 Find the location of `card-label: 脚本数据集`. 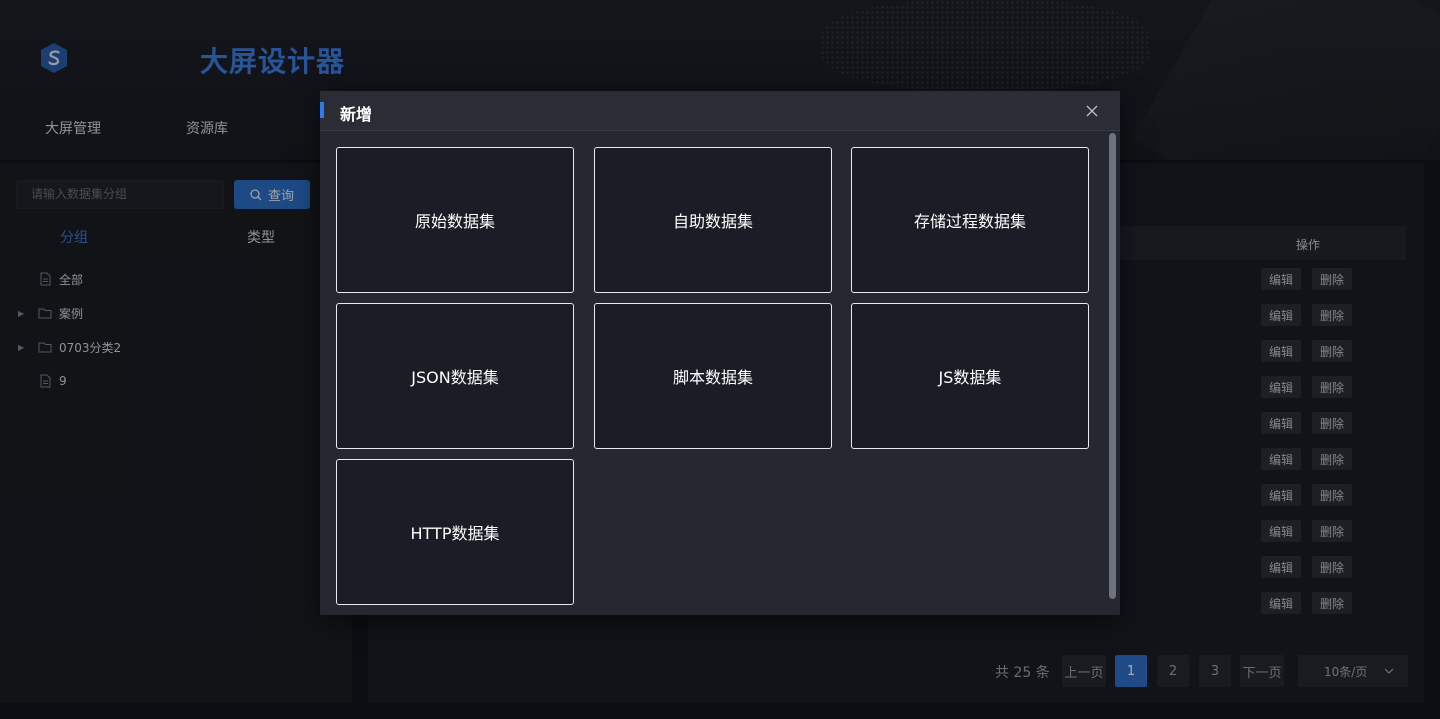

card-label: 脚本数据集 is located at coordinates (712, 377).